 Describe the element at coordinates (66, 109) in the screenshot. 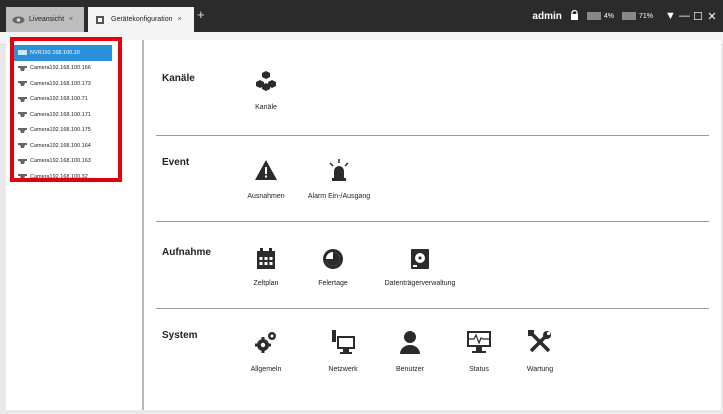

I see `highlight-annotation` at that location.